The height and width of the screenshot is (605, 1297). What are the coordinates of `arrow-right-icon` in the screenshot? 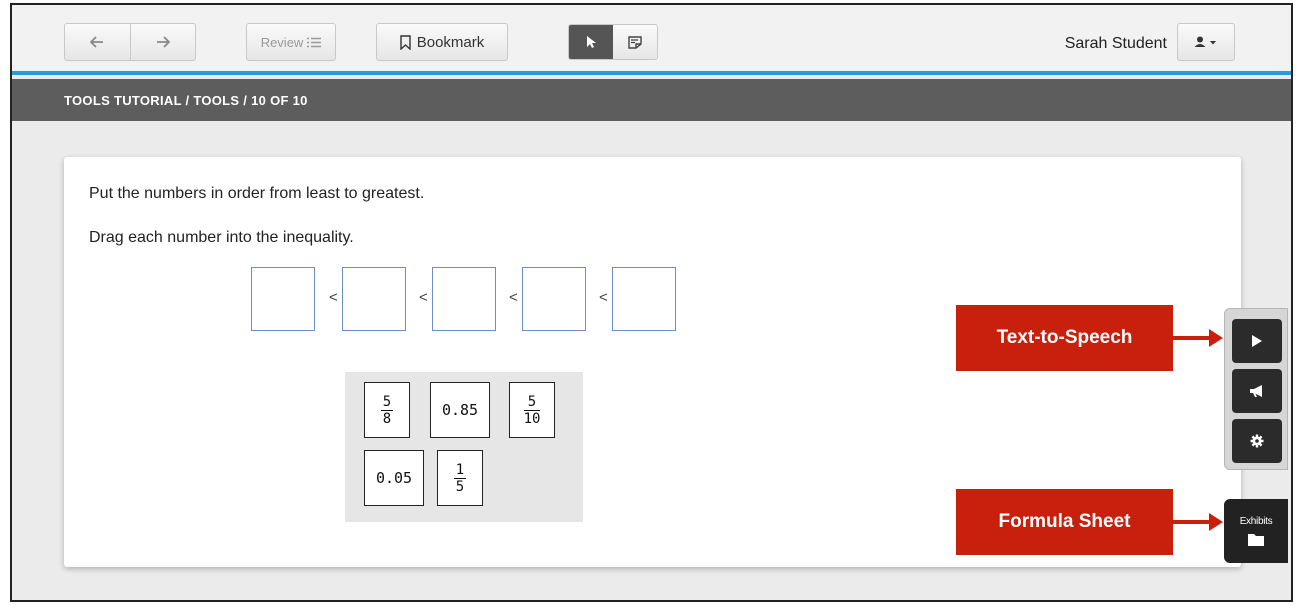 It's located at (163, 42).